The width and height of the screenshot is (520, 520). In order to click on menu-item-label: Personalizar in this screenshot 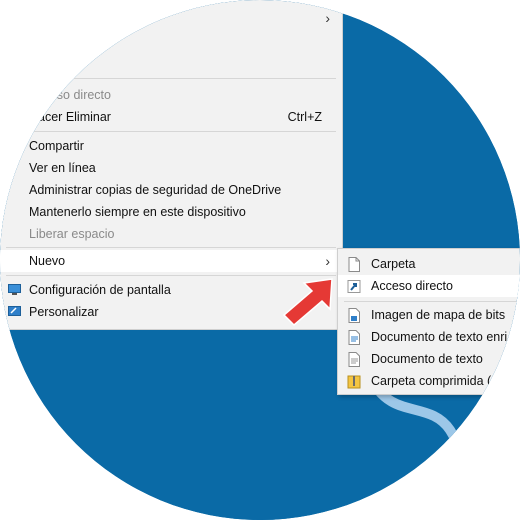, I will do `click(64, 312)`.